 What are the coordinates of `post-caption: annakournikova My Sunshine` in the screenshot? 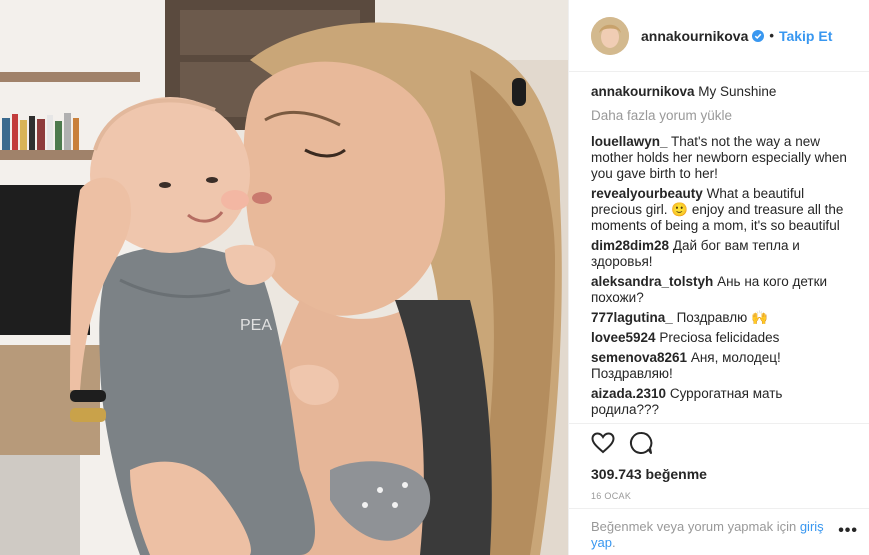 It's located at (722, 92).